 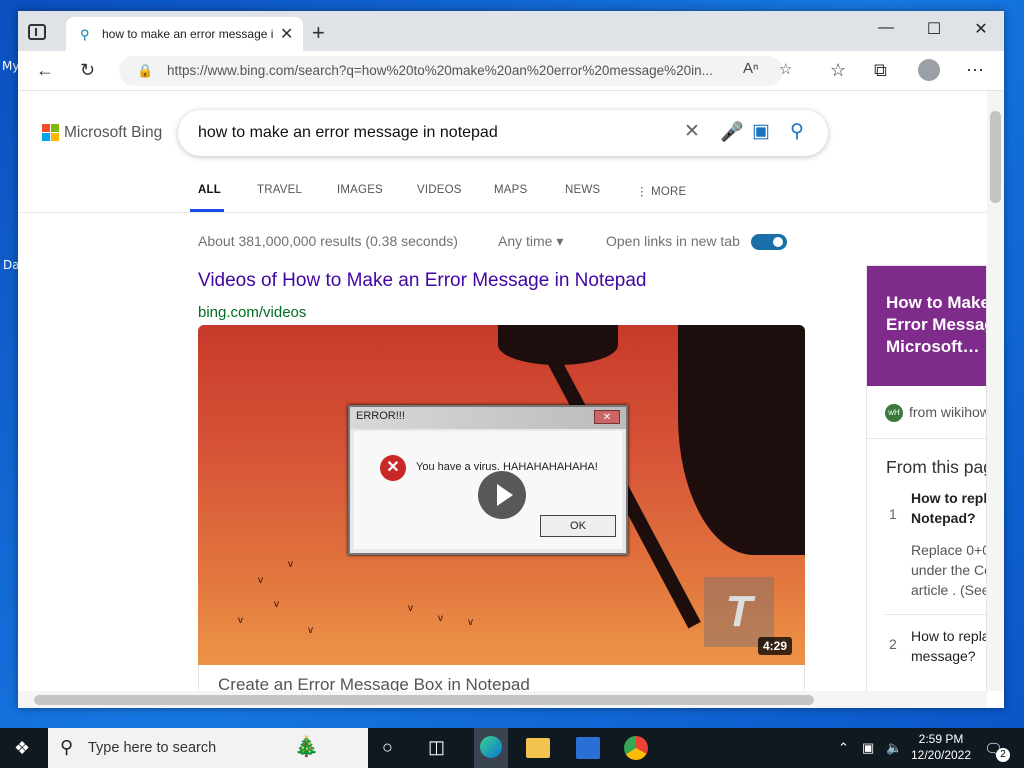 I want to click on result-url: bing.com/videos, so click(x=252, y=312).